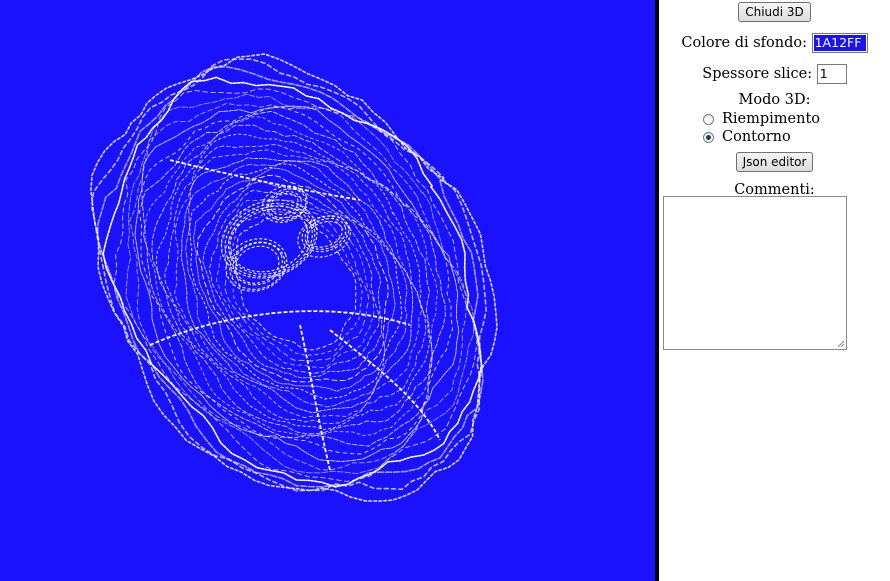 The image size is (890, 581). I want to click on close-3d-button: Chiudi 3D, so click(774, 12).